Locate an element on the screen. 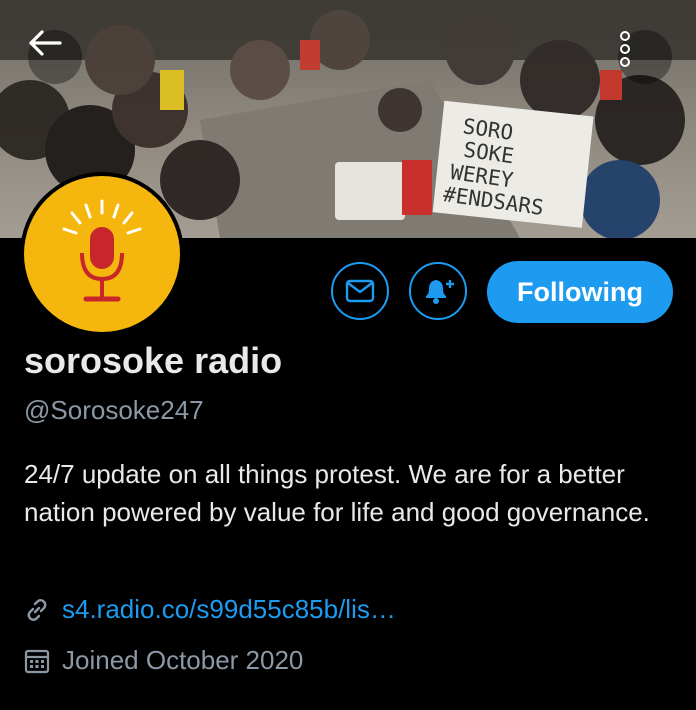 The image size is (696, 710). avatar is located at coordinates (102, 254).